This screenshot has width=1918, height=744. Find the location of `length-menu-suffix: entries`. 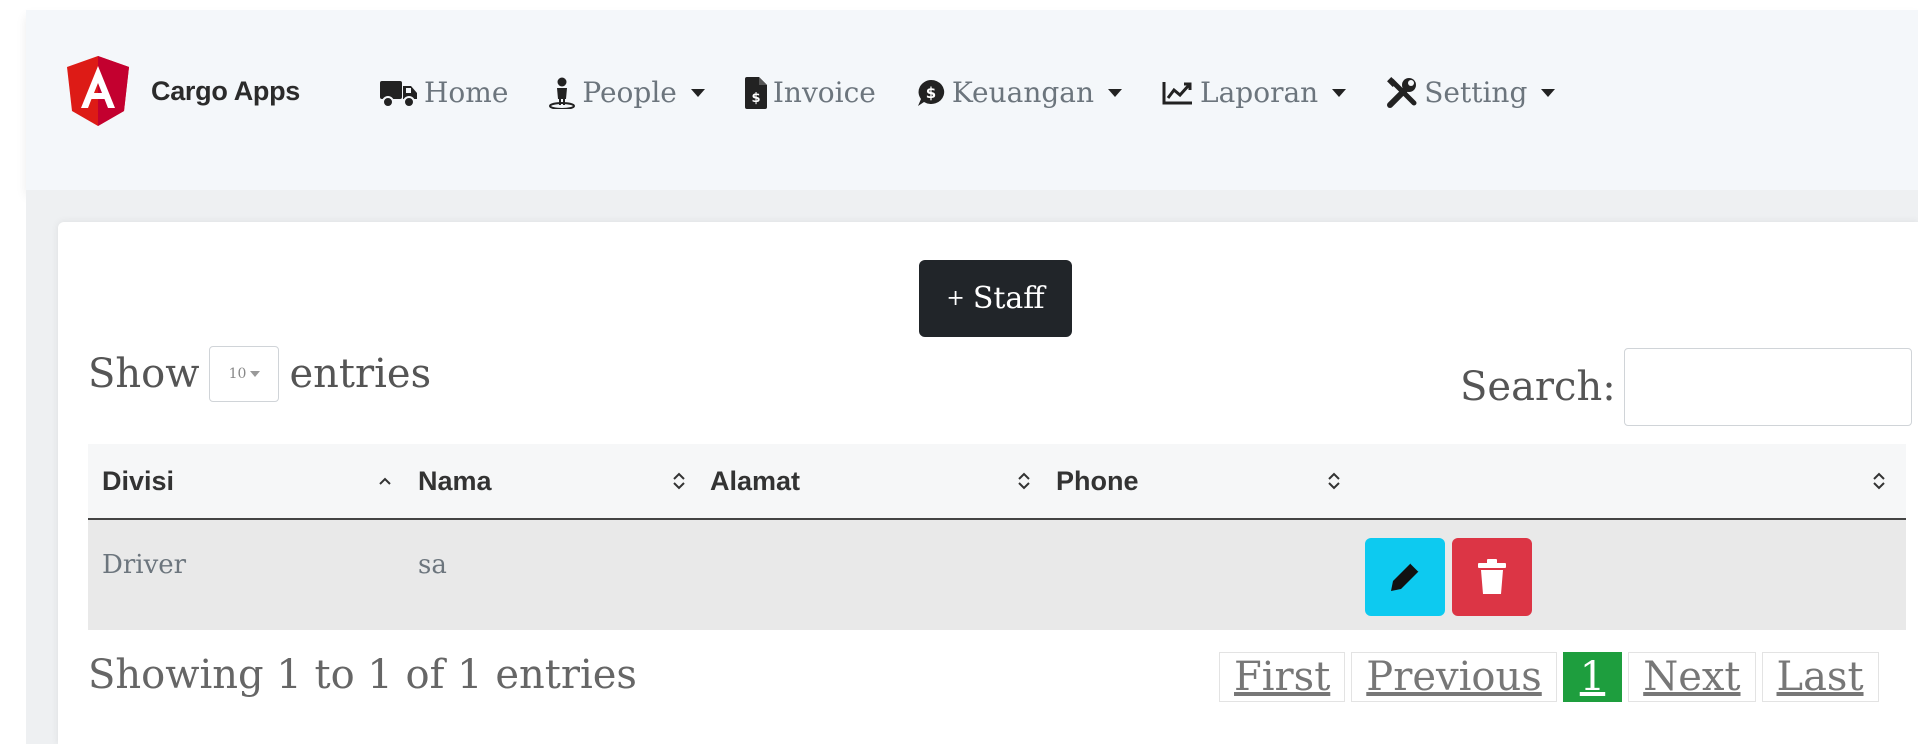

length-menu-suffix: entries is located at coordinates (360, 374).